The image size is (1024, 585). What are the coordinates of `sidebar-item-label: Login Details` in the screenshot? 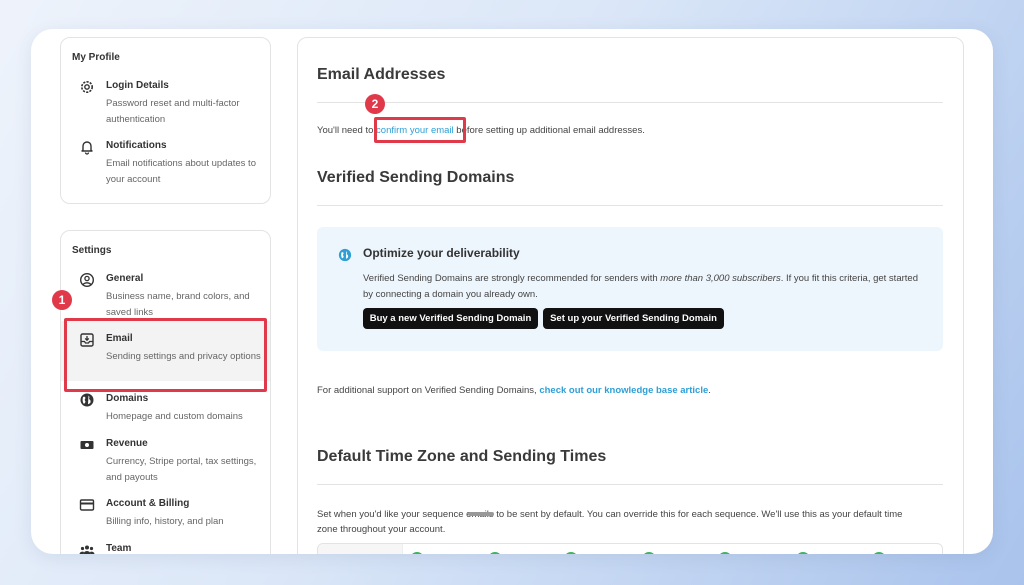 It's located at (137, 85).